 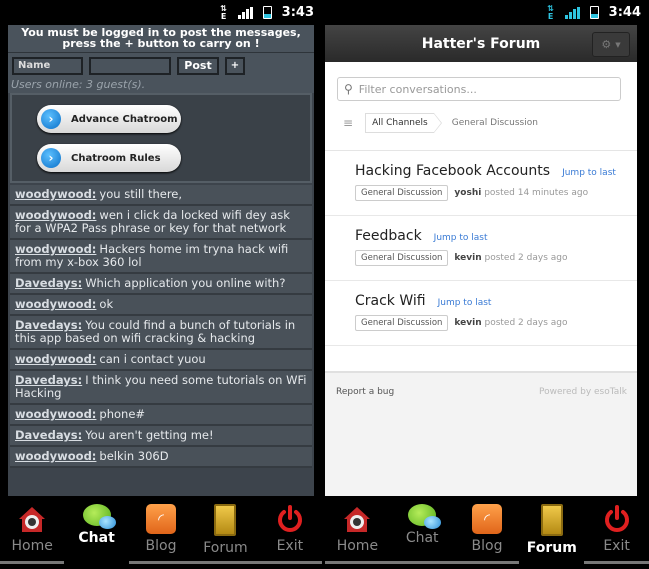 What do you see at coordinates (481, 43) in the screenshot?
I see `forum-title: Hatter's Forum` at bounding box center [481, 43].